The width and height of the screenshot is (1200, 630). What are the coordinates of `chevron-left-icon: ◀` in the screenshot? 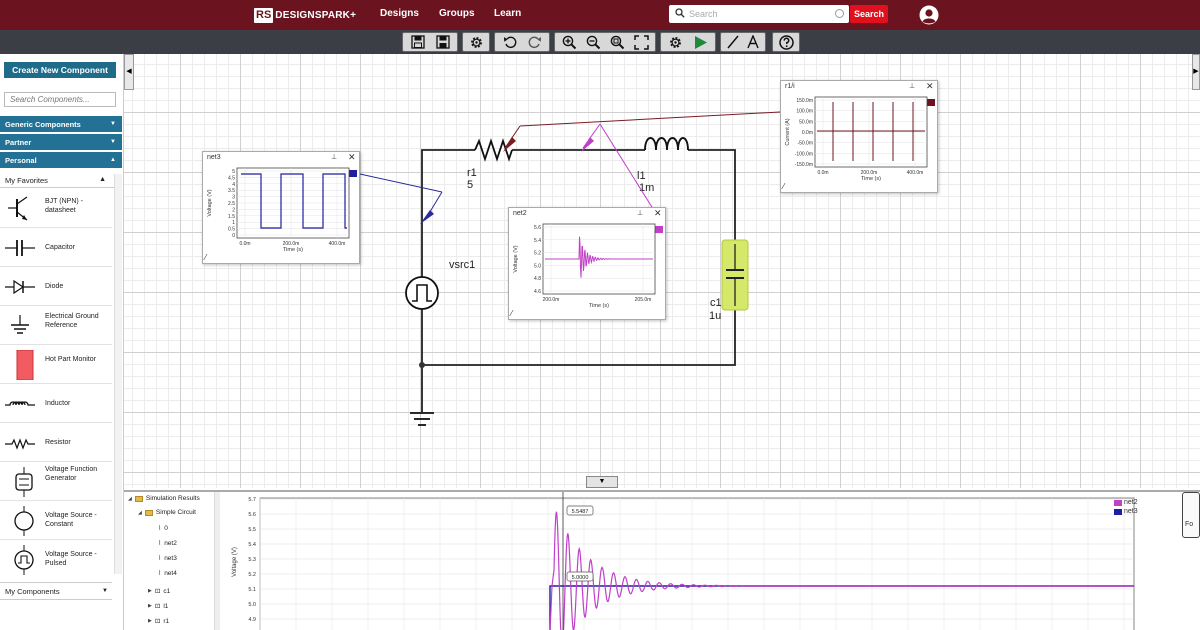 It's located at (129, 71).